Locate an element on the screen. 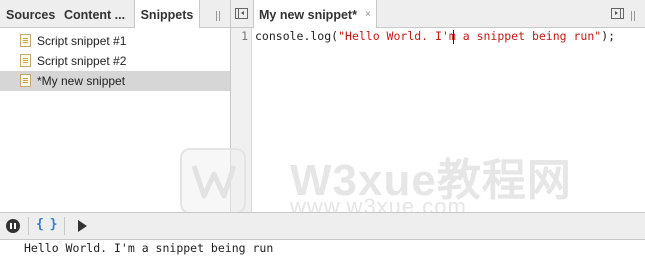 Image resolution: width=645 pixels, height=259 pixels. line-gutter: 1 is located at coordinates (241, 120).